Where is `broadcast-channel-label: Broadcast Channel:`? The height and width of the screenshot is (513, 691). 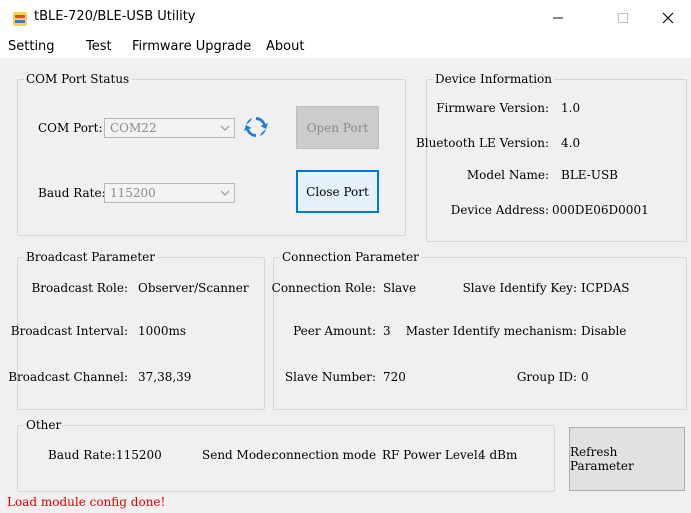
broadcast-channel-label: Broadcast Channel: is located at coordinates (68, 377).